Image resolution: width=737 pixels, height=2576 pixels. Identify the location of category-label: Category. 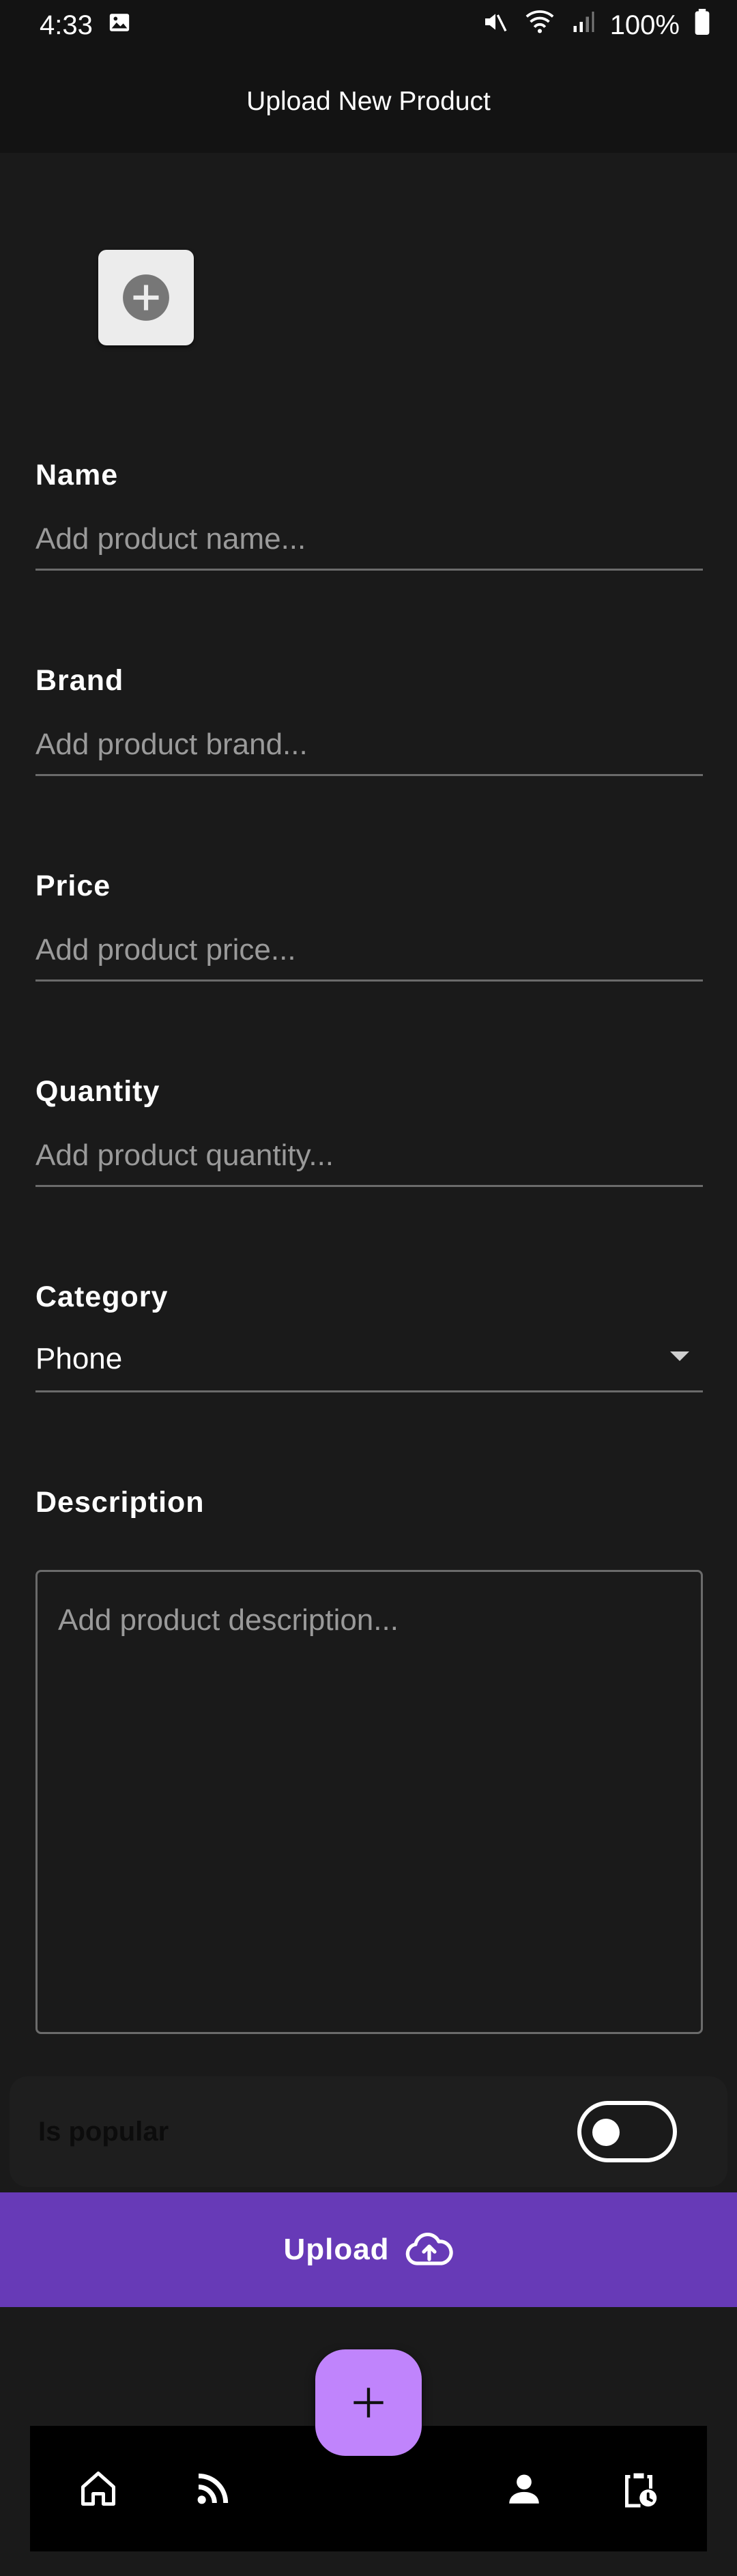
(102, 1296).